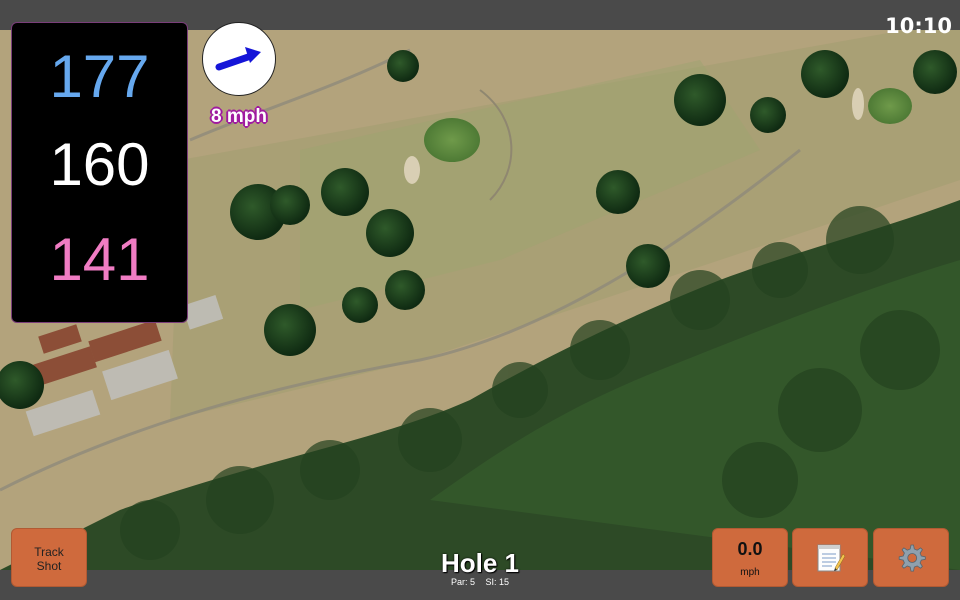 The width and height of the screenshot is (960, 600). Describe the element at coordinates (497, 582) in the screenshot. I see `hole-stroke-index: SI: 15` at that location.